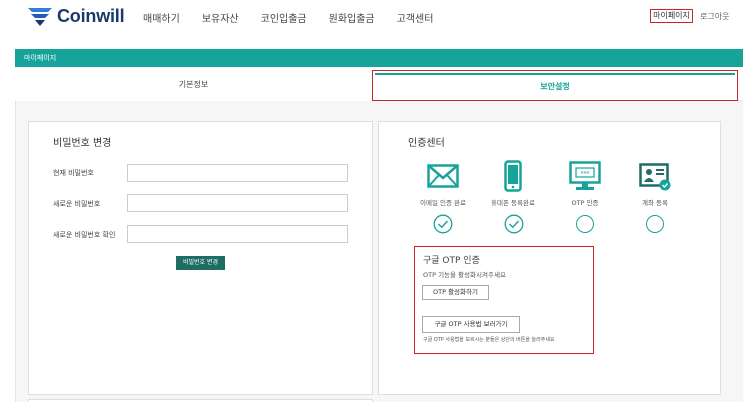  What do you see at coordinates (352, 17) in the screenshot?
I see `nav-item-krw-transfer: 원화입출금` at bounding box center [352, 17].